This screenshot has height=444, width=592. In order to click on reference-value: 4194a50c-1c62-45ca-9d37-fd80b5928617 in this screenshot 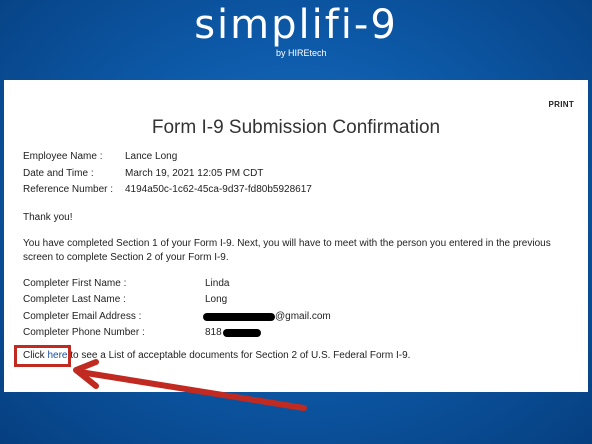, I will do `click(218, 189)`.